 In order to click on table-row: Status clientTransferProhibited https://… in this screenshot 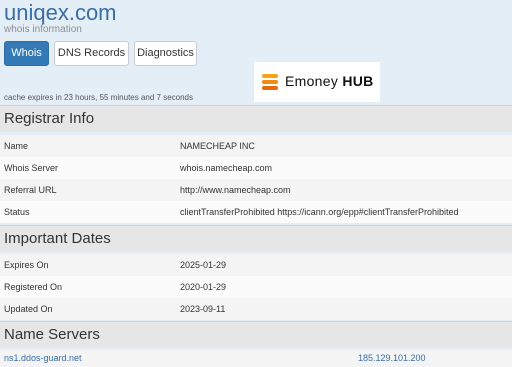, I will do `click(256, 212)`.